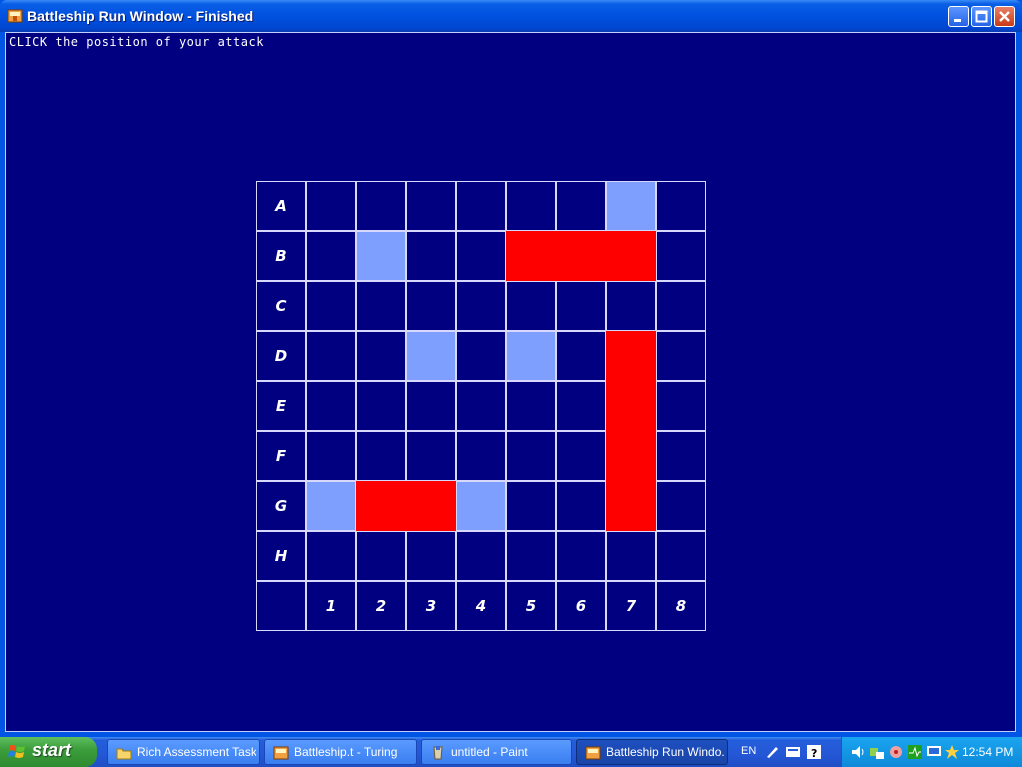  What do you see at coordinates (631, 406) in the screenshot?
I see `grid-cell-e7` at bounding box center [631, 406].